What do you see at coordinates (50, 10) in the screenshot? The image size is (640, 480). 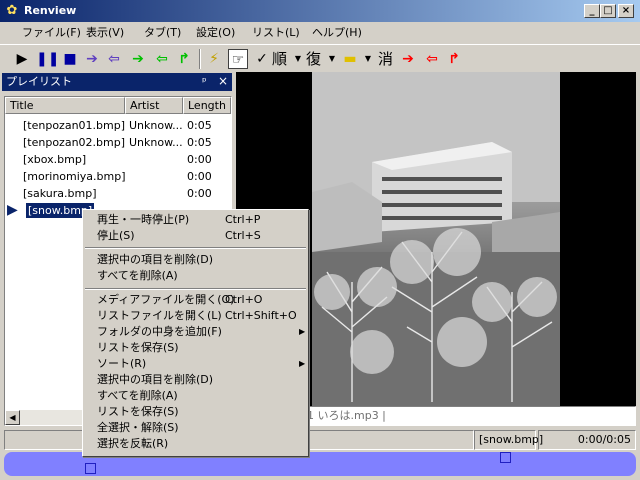 I see `window-title: Renview` at bounding box center [50, 10].